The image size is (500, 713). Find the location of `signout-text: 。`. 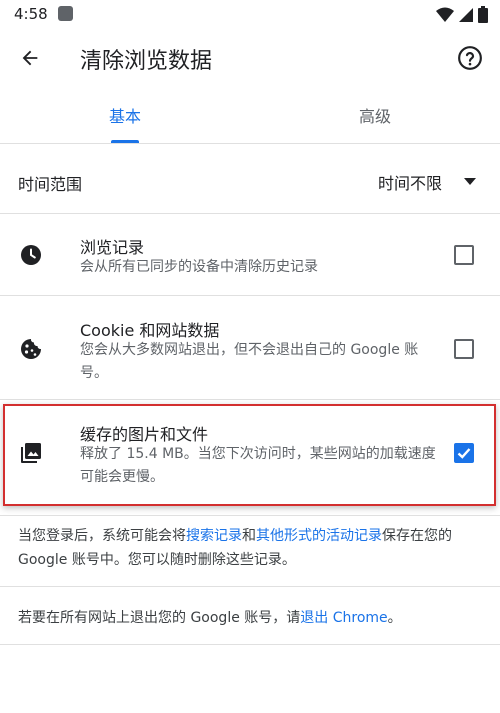

signout-text: 。 is located at coordinates (394, 618).